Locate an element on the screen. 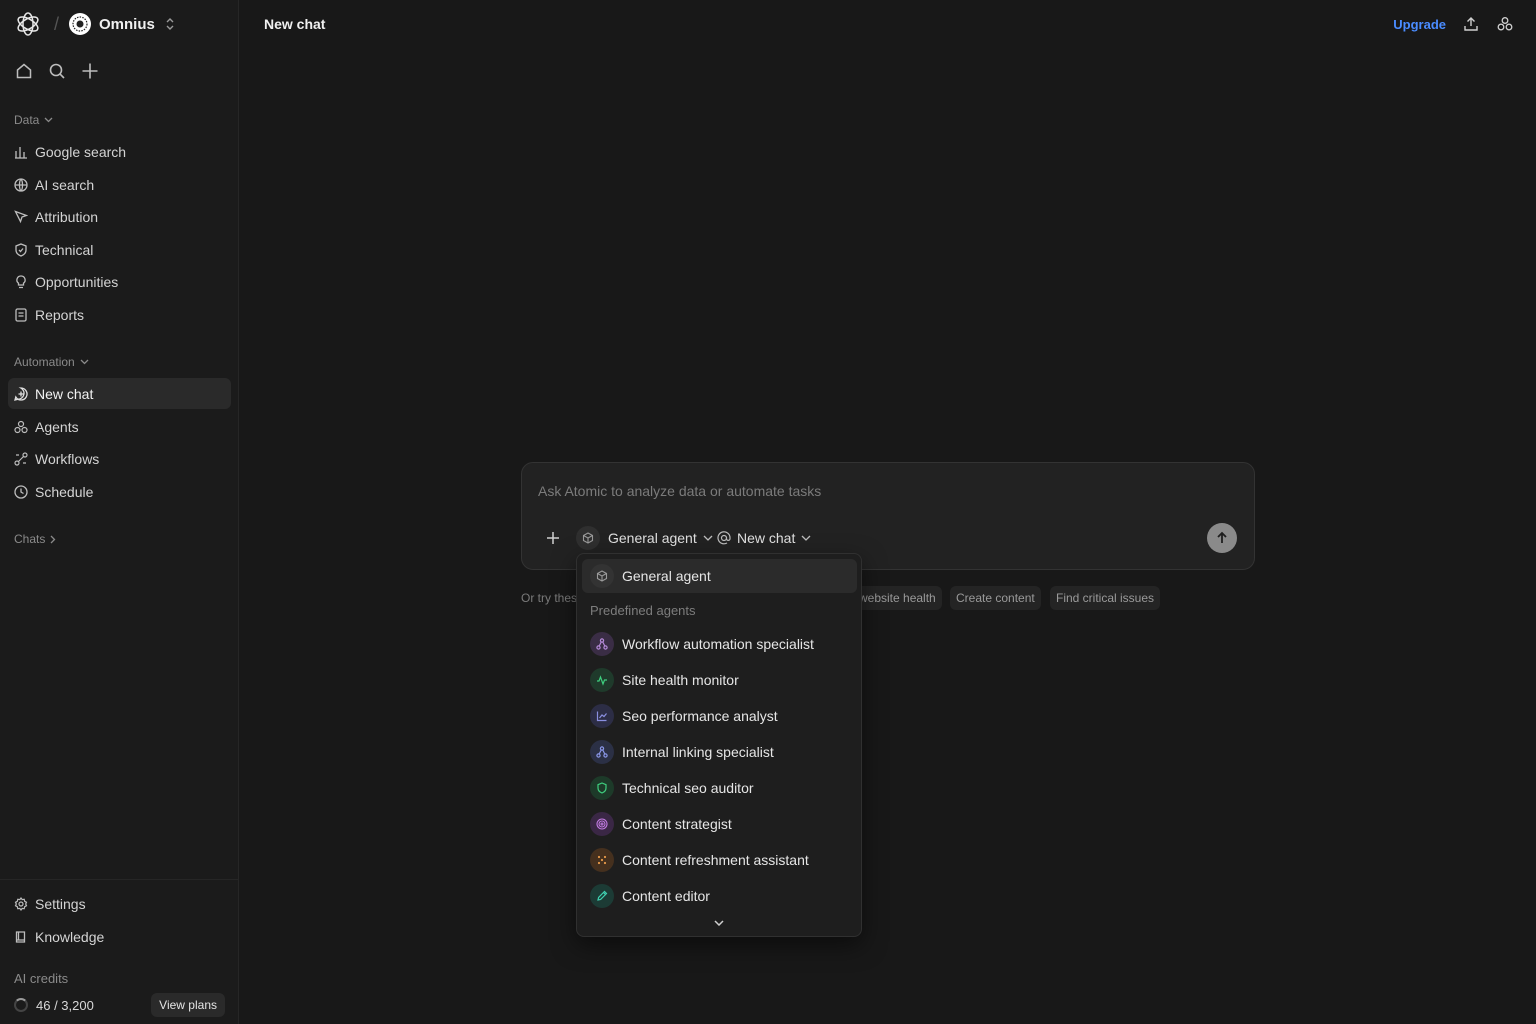 Image resolution: width=1536 pixels, height=1024 pixels. clock-icon is located at coordinates (21, 491).